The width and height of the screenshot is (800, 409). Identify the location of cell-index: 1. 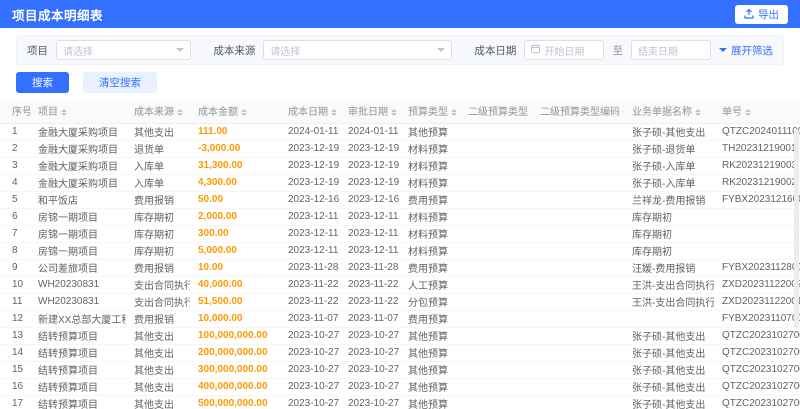
(15, 132).